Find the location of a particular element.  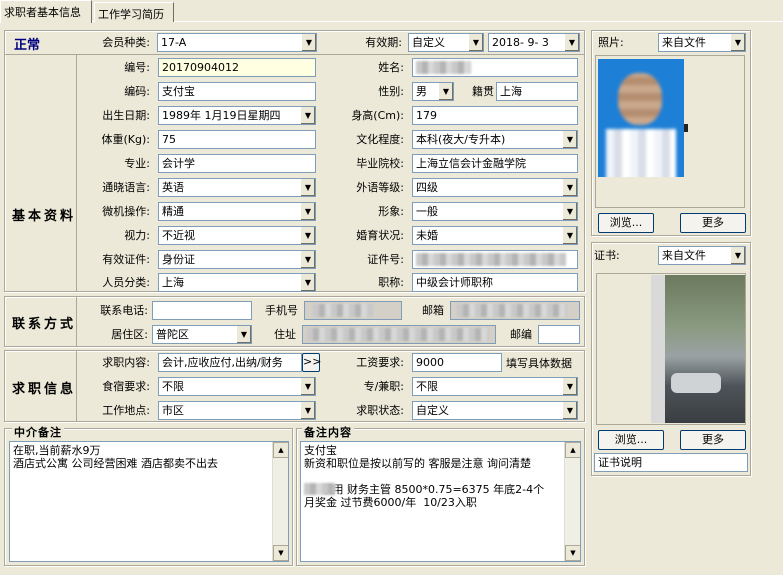

address-label: 住址 is located at coordinates (285, 334).